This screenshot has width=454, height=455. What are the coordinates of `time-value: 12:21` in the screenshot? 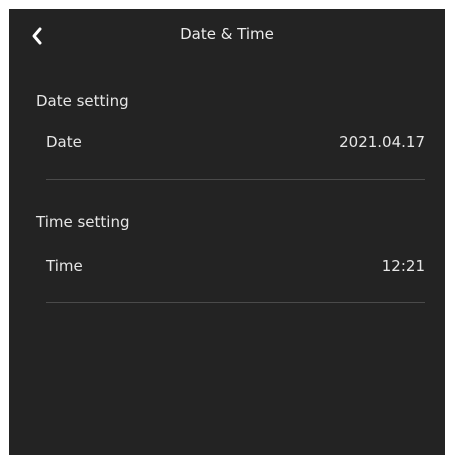 It's located at (403, 266).